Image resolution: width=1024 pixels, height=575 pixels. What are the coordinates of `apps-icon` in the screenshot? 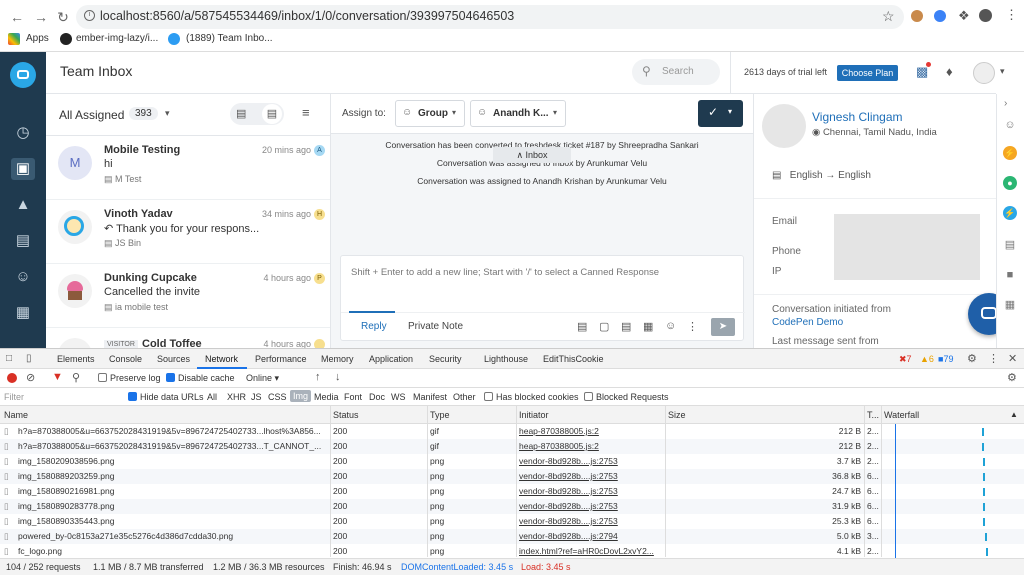 It's located at (14, 39).